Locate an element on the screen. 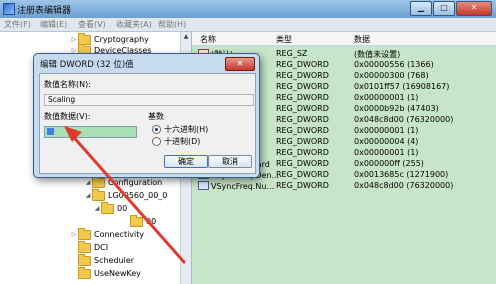 The width and height of the screenshot is (496, 284). window-title-bar: 注册表编辑器 ▁ □ ✕ is located at coordinates (248, 9).